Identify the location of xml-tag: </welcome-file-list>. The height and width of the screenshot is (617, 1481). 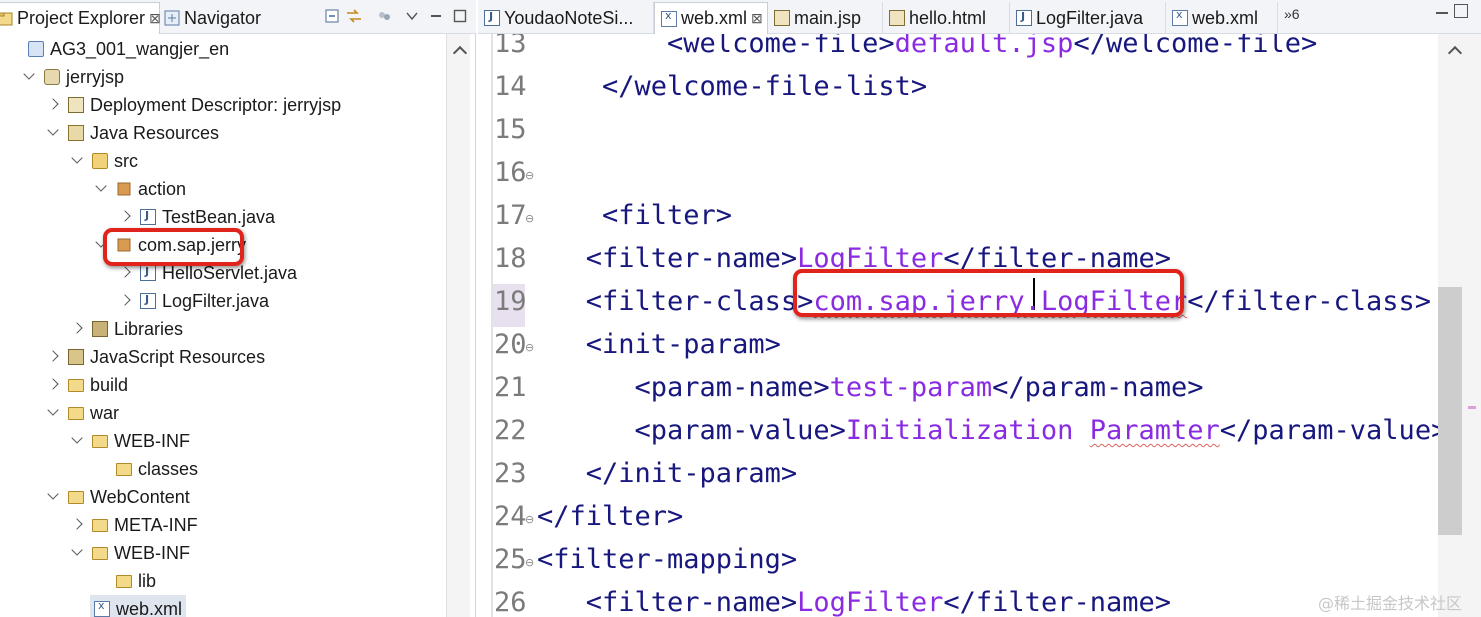
(732, 86).